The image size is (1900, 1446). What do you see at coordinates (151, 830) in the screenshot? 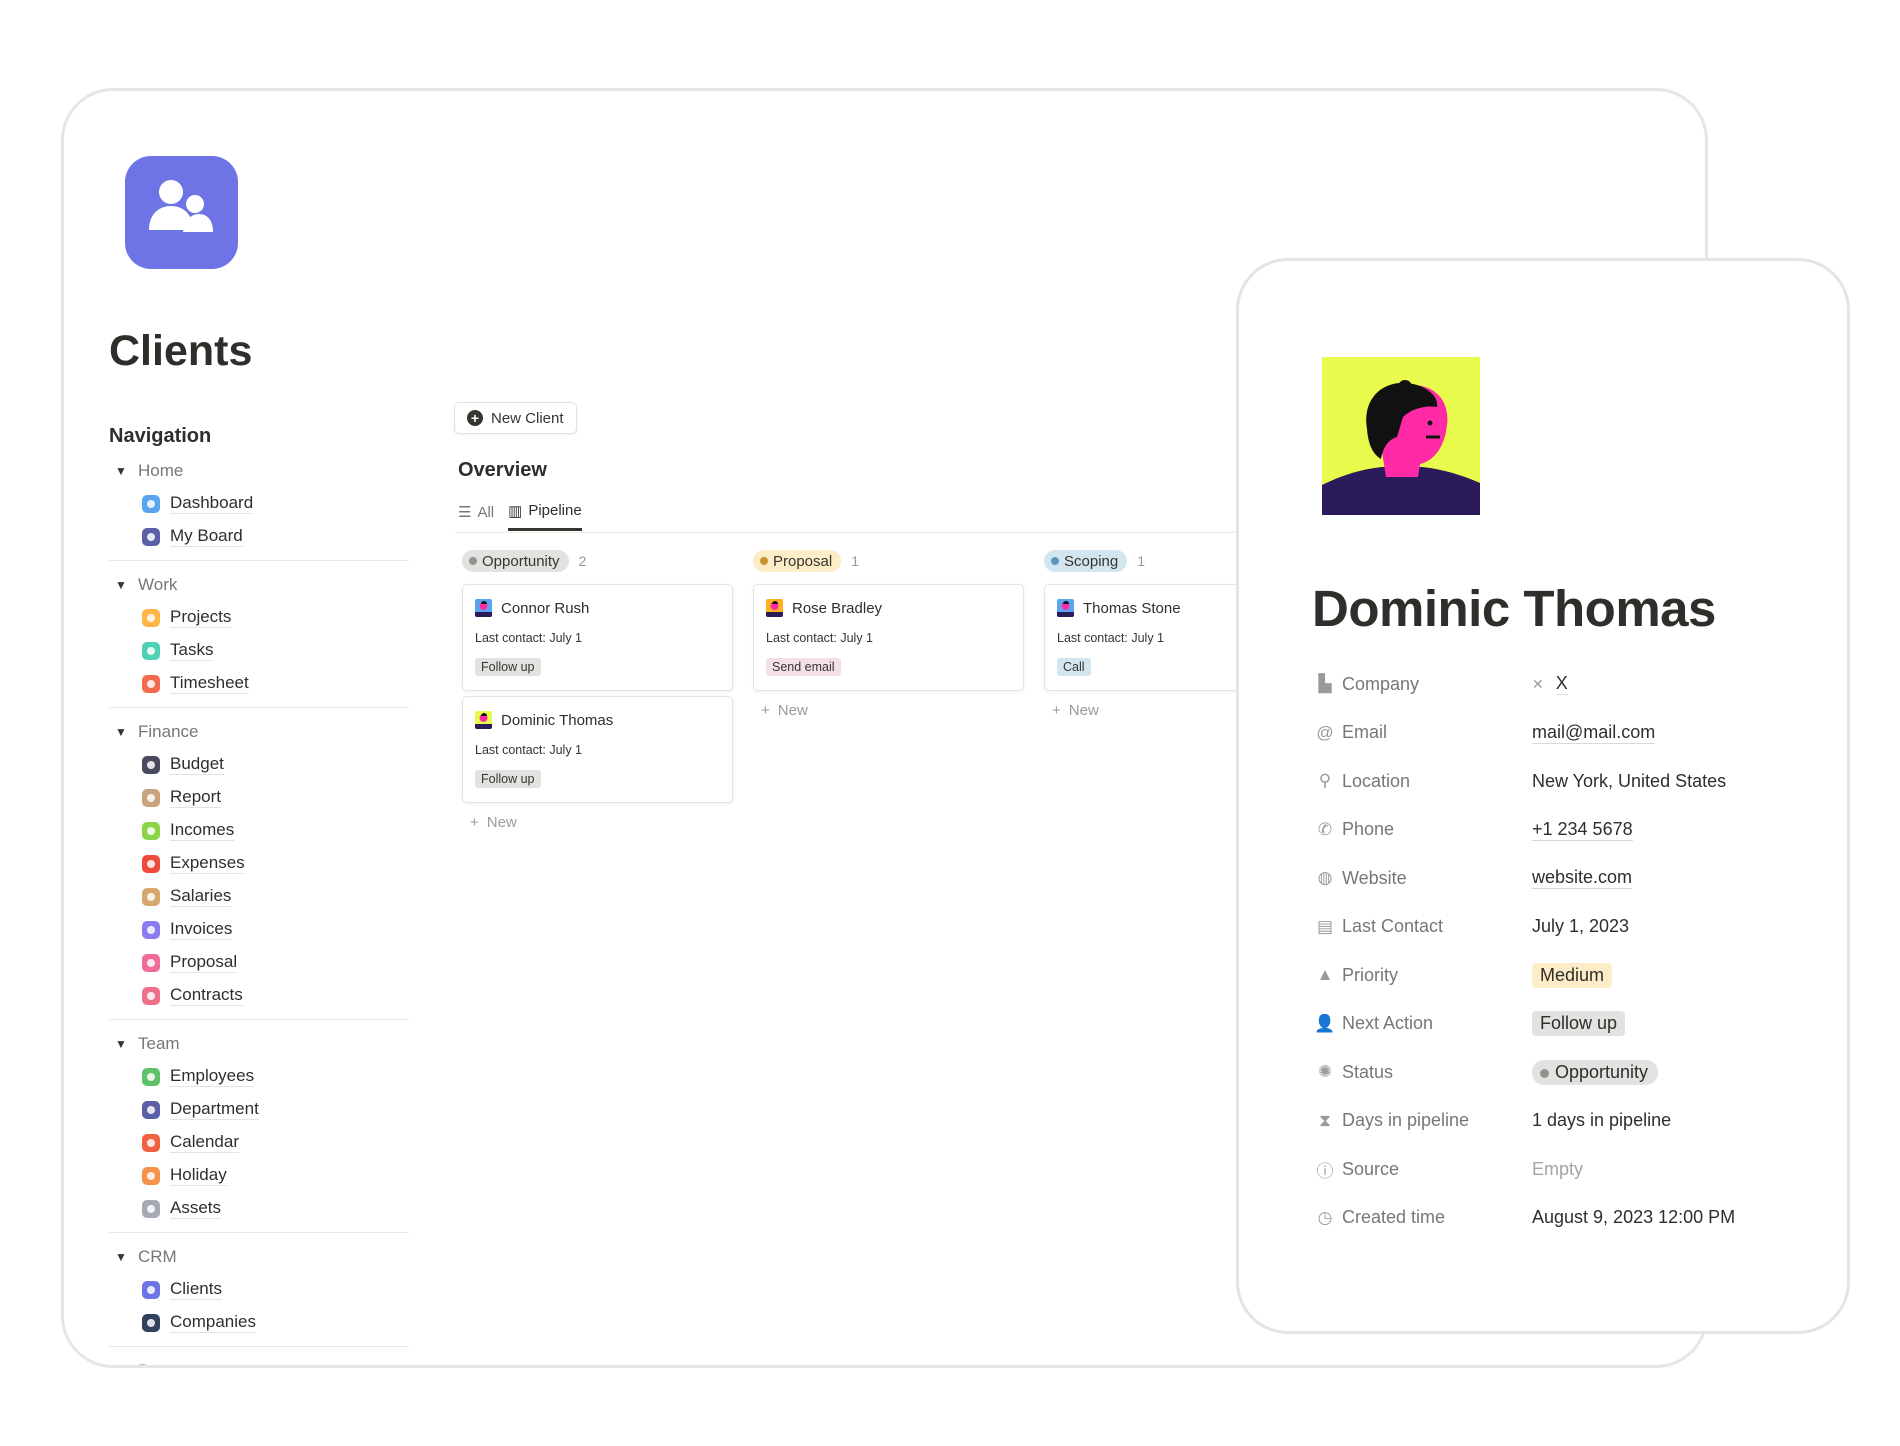
I see `incomes-icon` at bounding box center [151, 830].